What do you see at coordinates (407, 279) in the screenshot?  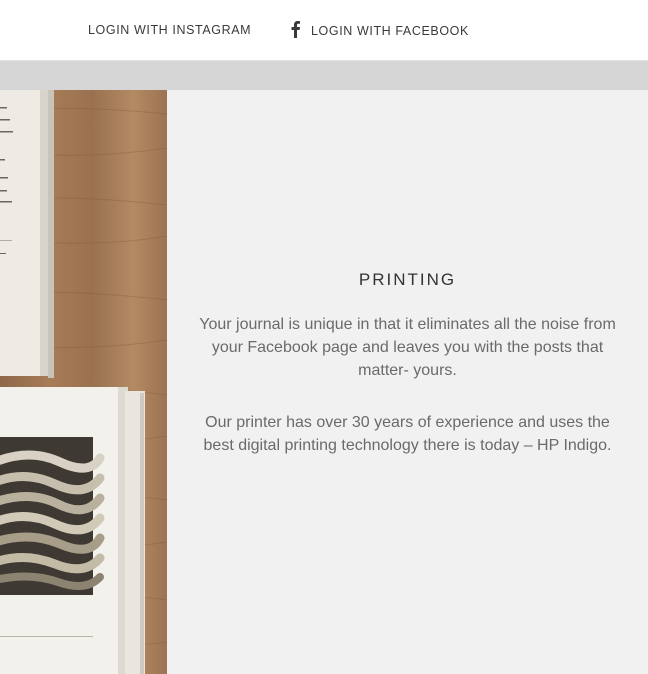 I see `section-title: PRINTING` at bounding box center [407, 279].